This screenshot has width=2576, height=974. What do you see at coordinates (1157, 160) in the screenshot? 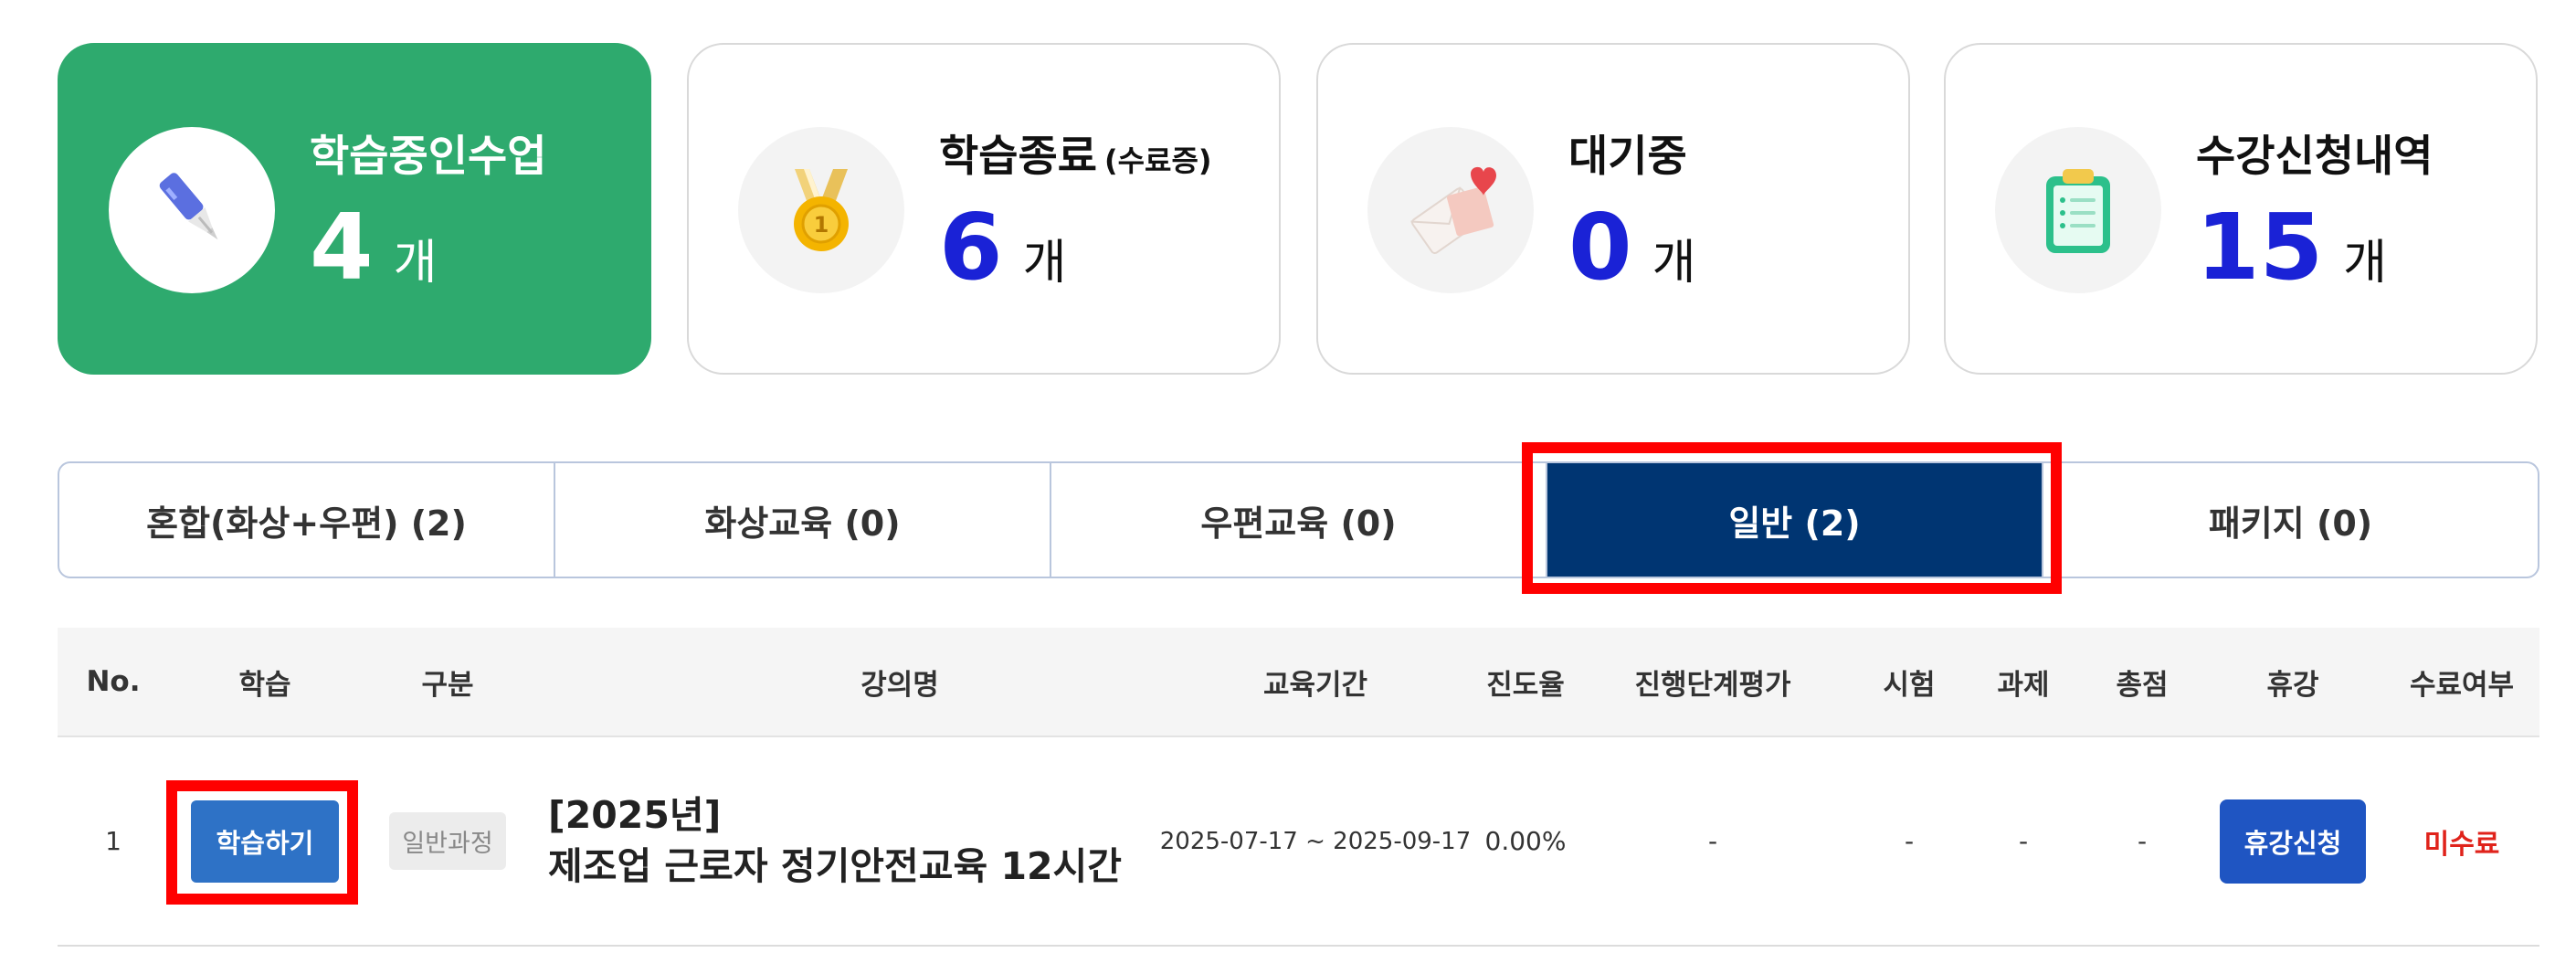
I see `card-subtitle: (수료증)` at bounding box center [1157, 160].